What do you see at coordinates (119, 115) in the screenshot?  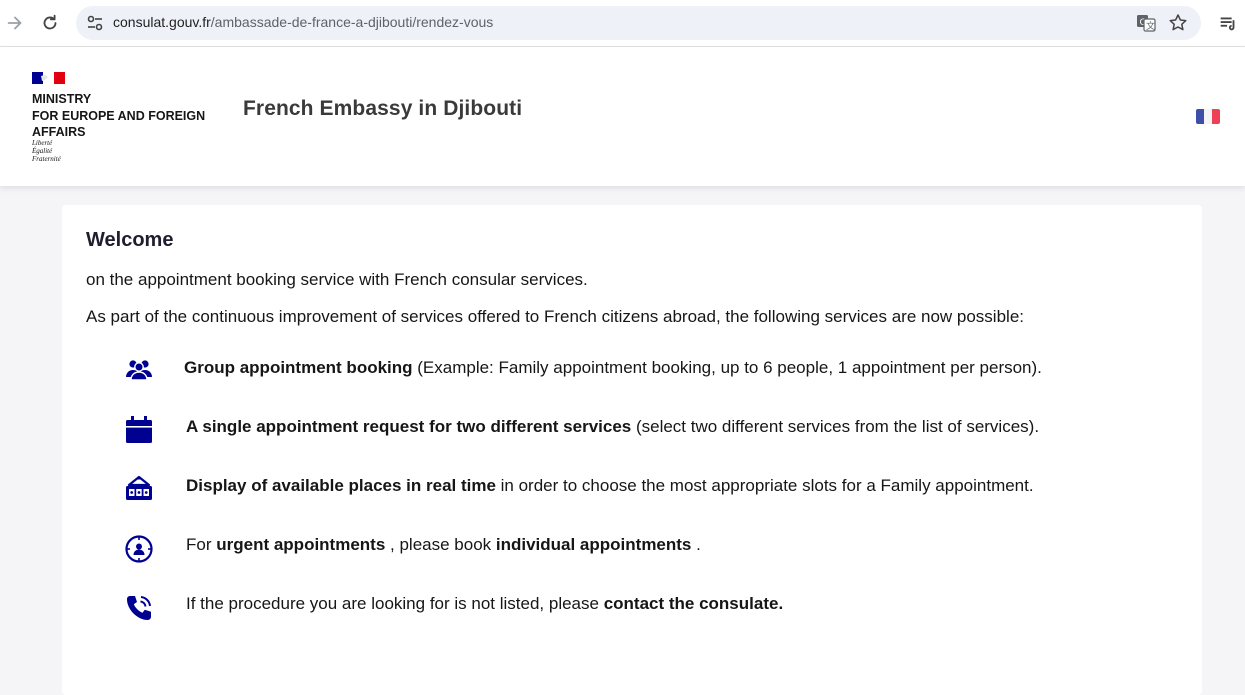 I see `ministry-line: FOR EUROPE AND FOREIGN` at bounding box center [119, 115].